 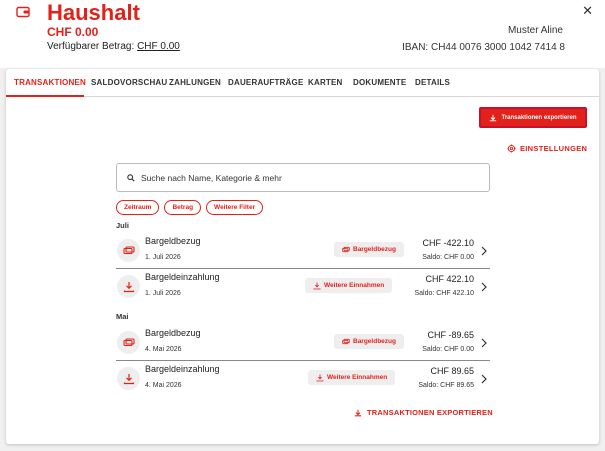 What do you see at coordinates (131, 177) in the screenshot?
I see `search-icon` at bounding box center [131, 177].